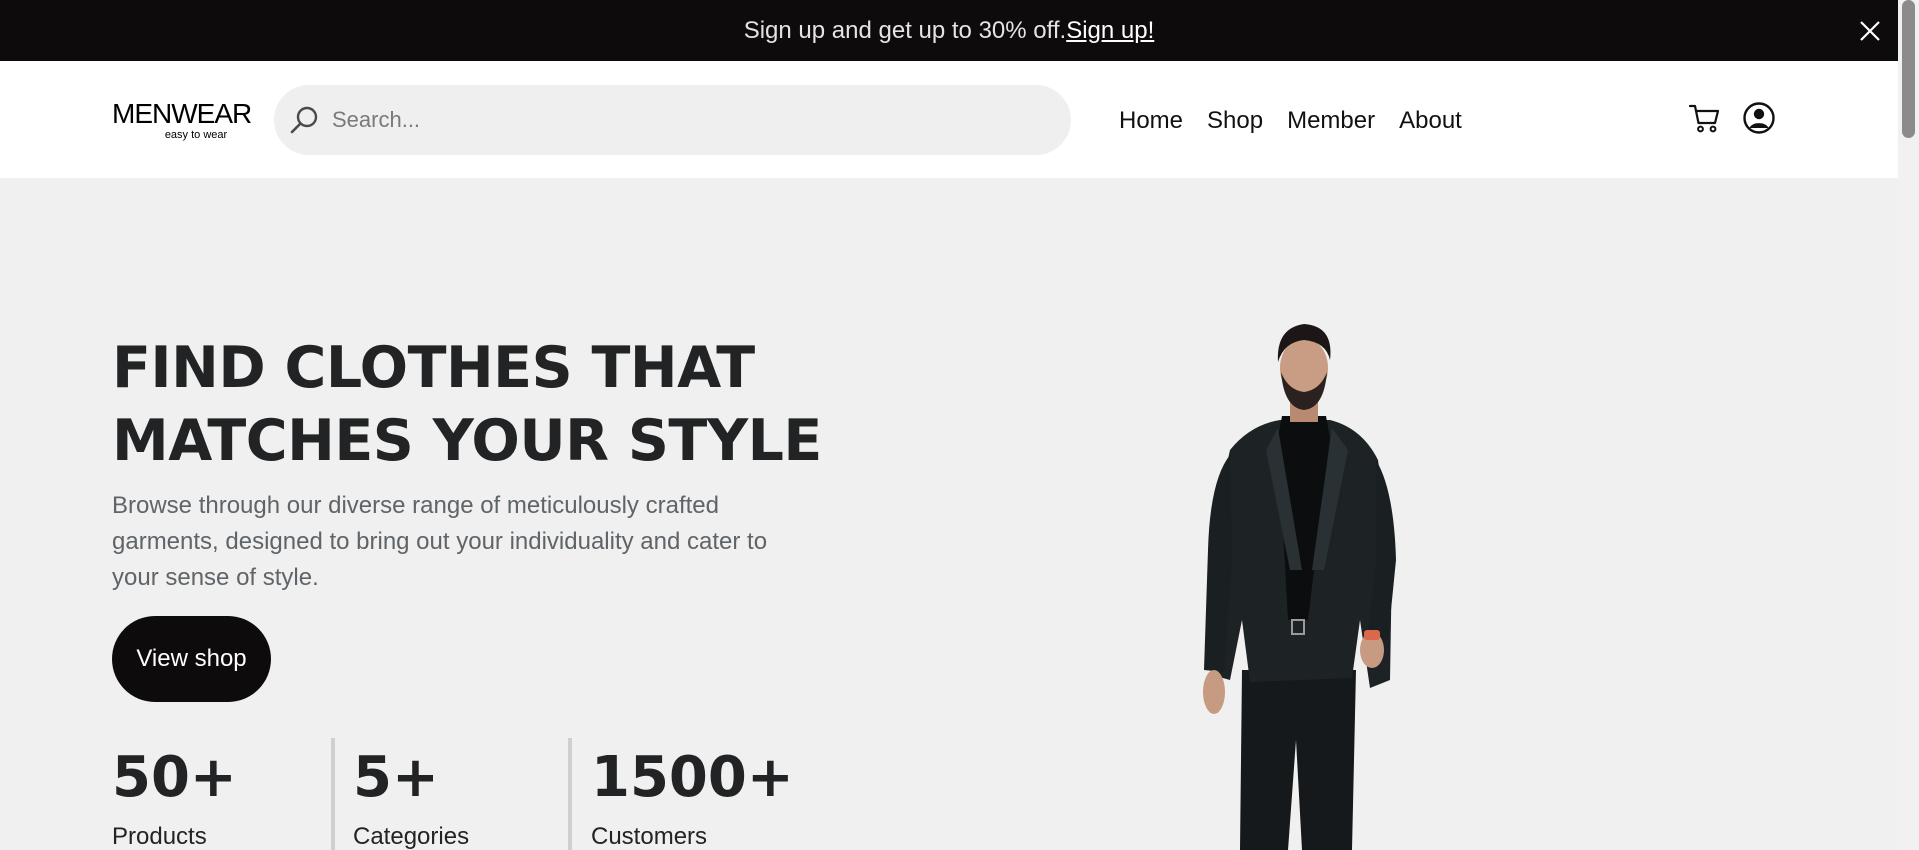 This screenshot has height=850, width=1919. Describe the element at coordinates (649, 836) in the screenshot. I see `stat-label: Customers` at that location.